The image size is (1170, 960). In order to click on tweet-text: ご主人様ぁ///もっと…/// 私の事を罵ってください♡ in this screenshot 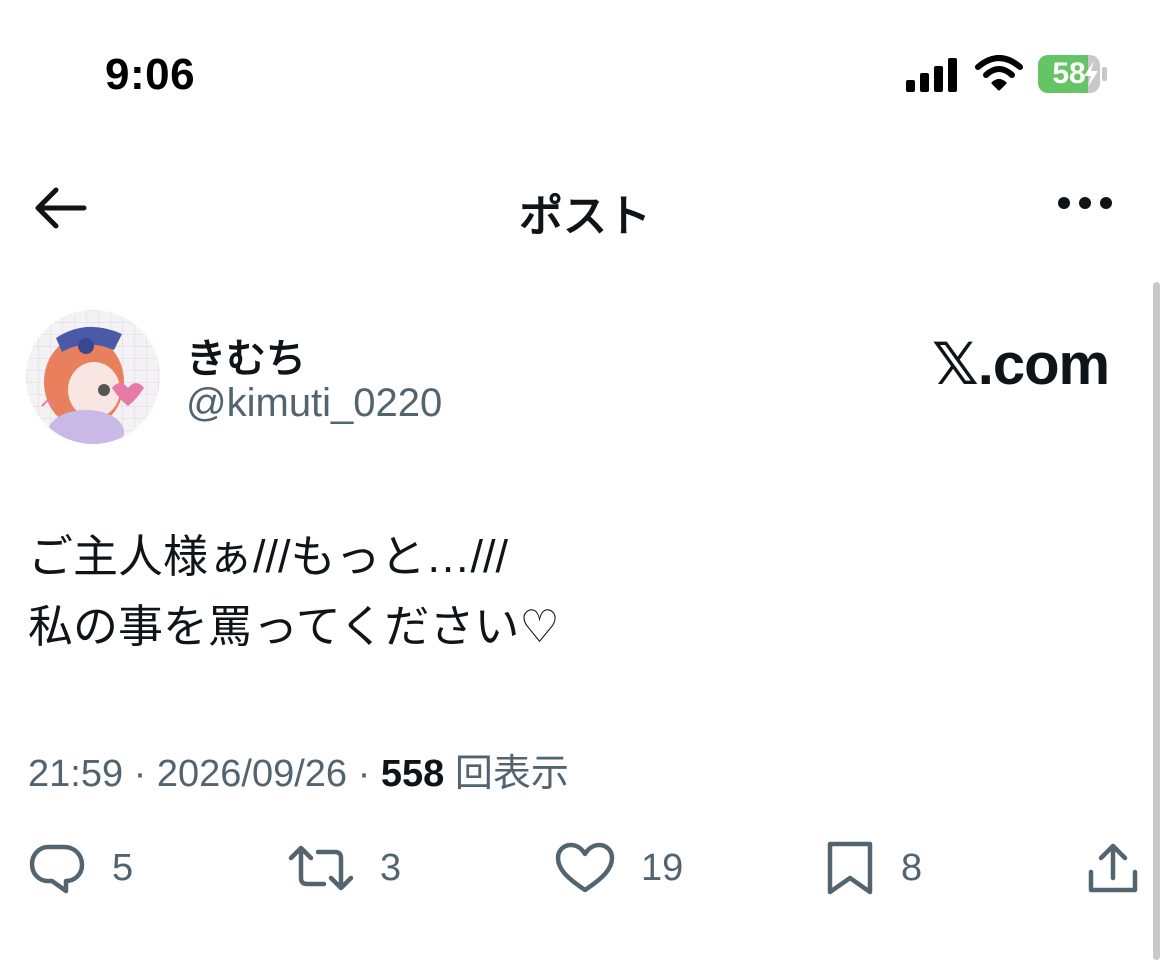, I will do `click(294, 592)`.